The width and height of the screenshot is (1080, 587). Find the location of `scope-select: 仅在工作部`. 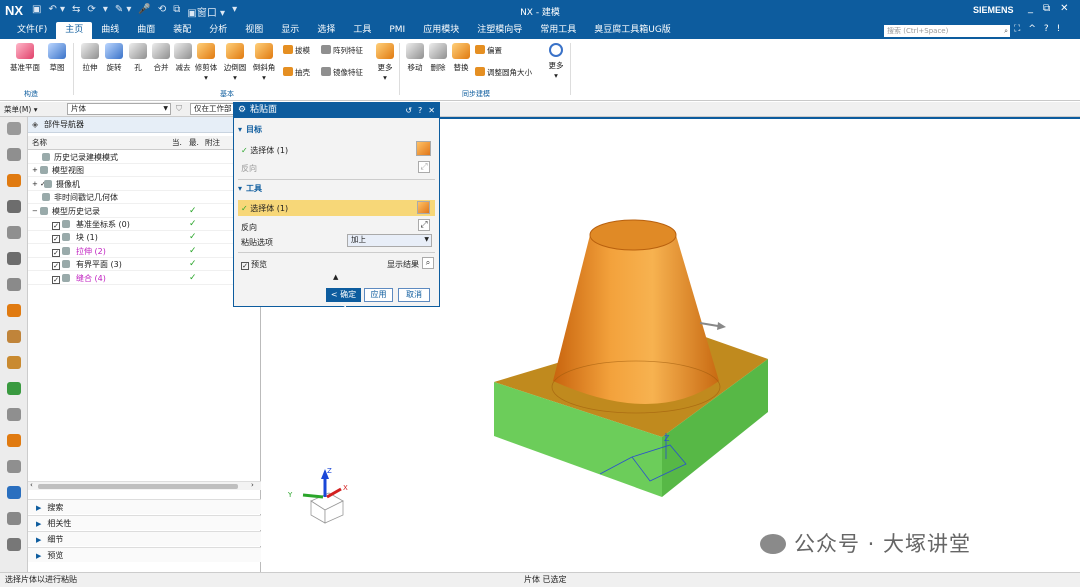

scope-select: 仅在工作部 is located at coordinates (212, 109).